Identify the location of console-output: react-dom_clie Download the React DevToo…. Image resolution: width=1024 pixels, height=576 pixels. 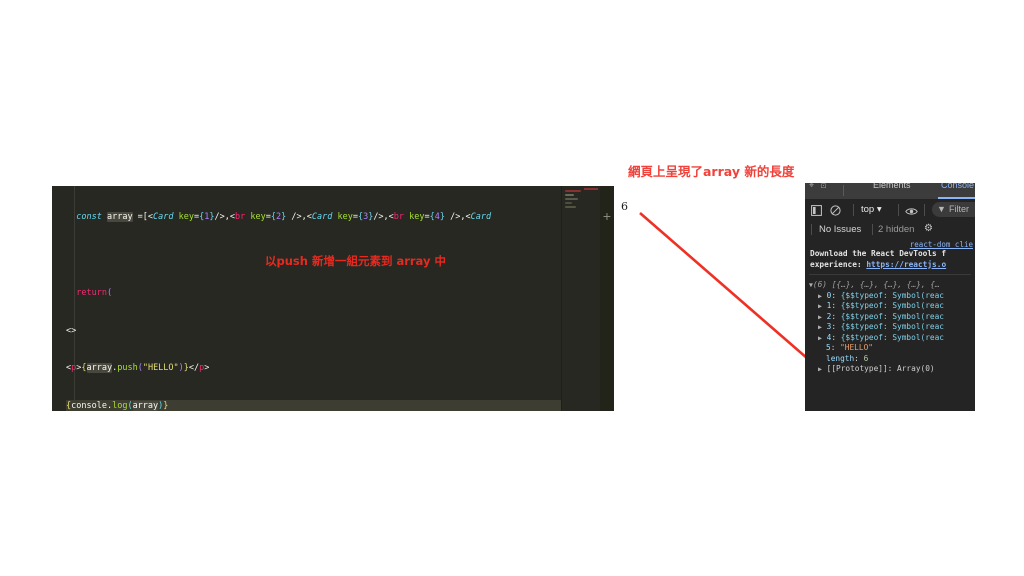
(890, 324).